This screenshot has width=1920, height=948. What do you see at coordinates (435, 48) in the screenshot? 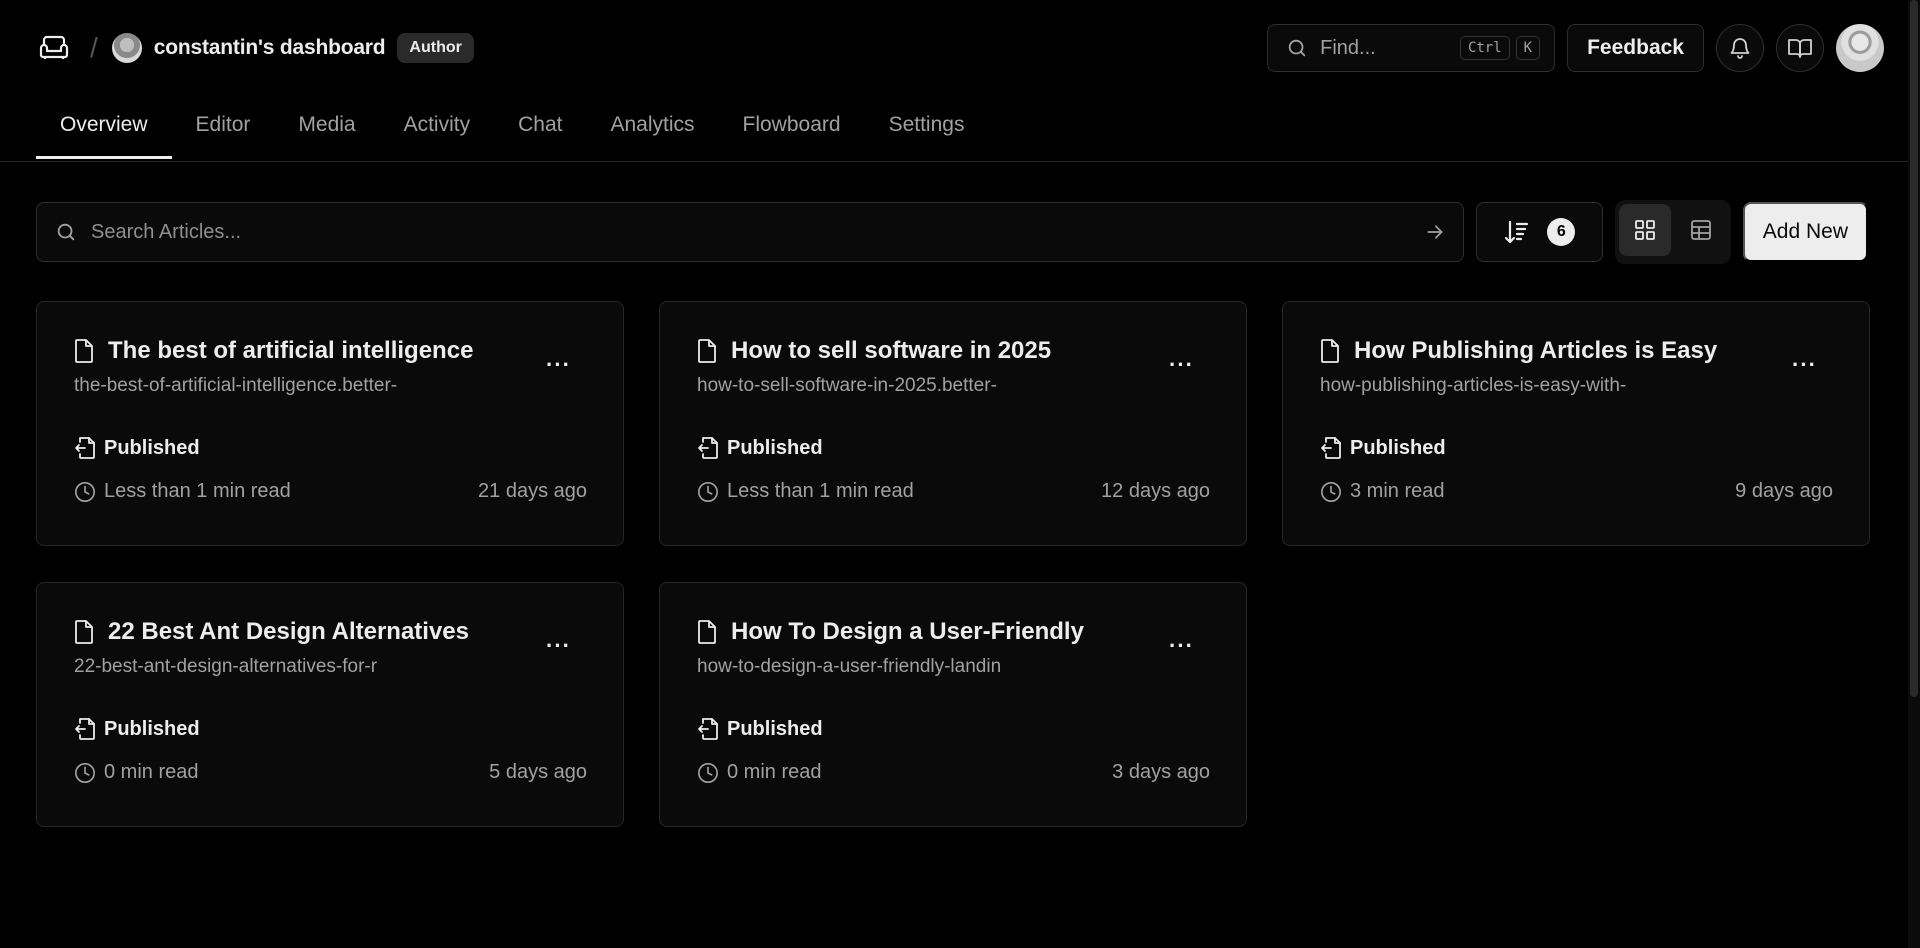
I see `role-badge: Author` at bounding box center [435, 48].